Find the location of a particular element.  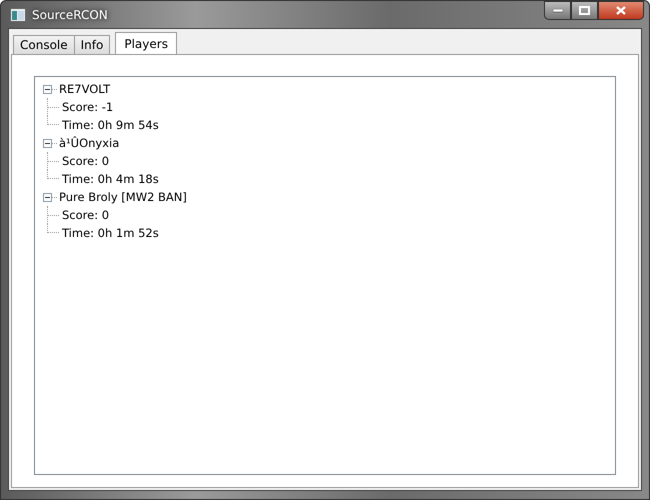

close-button is located at coordinates (621, 10).